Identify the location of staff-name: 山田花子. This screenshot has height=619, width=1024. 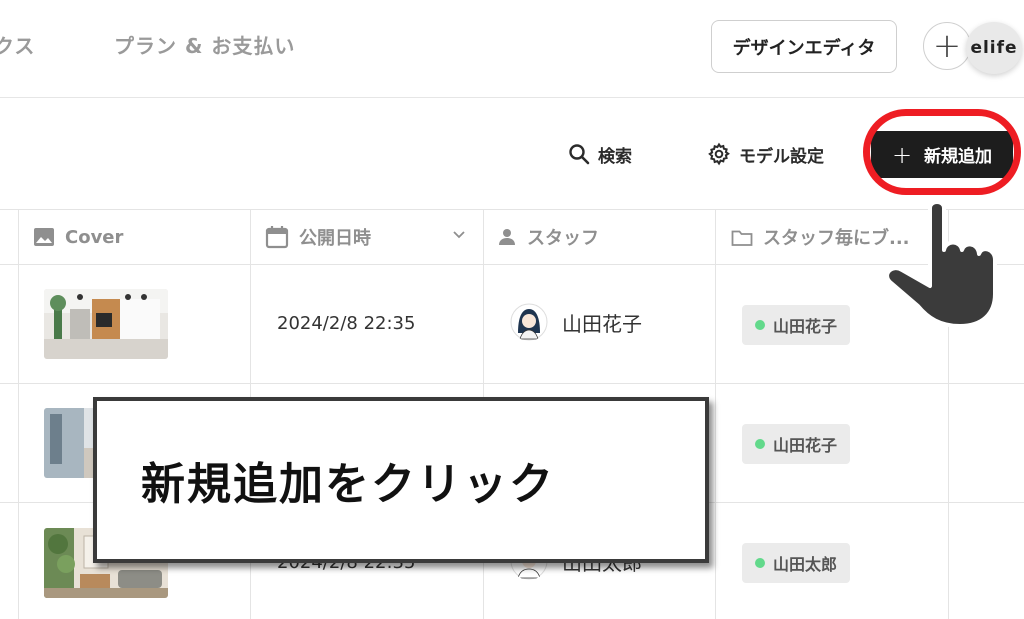
(602, 323).